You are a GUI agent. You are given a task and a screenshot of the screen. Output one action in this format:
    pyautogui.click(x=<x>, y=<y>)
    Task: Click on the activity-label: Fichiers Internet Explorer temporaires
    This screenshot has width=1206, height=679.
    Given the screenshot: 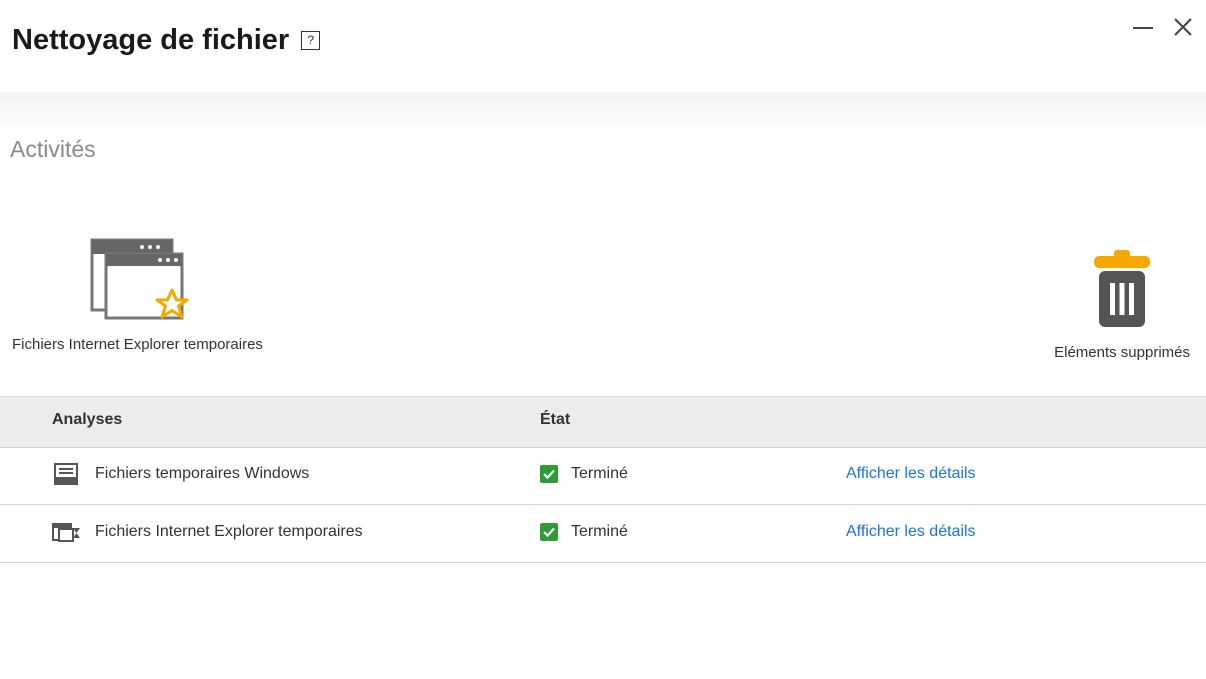 What is the action you would take?
    pyautogui.click(x=137, y=344)
    